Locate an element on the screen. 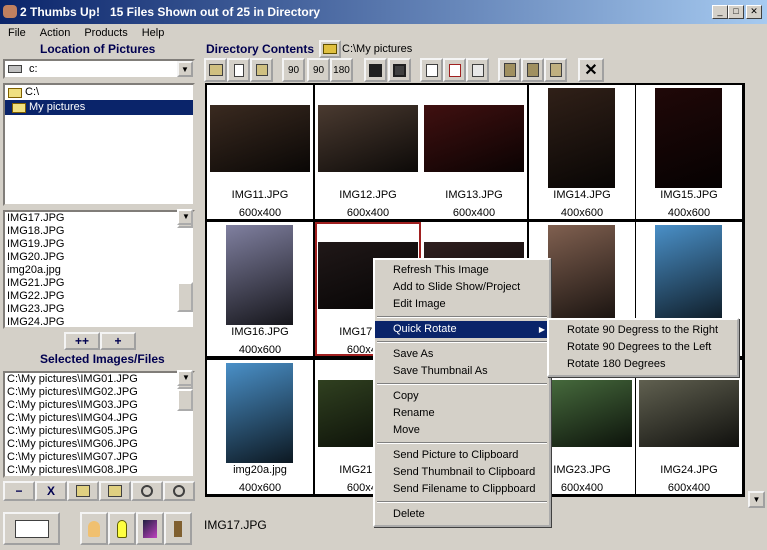 Image resolution: width=767 pixels, height=550 pixels. menu-item-rename: Rename is located at coordinates (462, 413).